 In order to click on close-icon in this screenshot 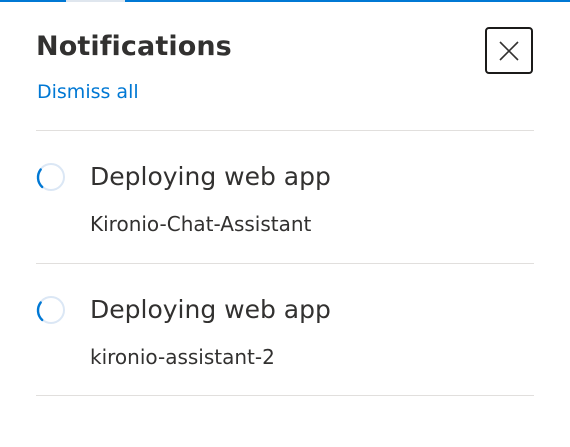, I will do `click(509, 50)`.